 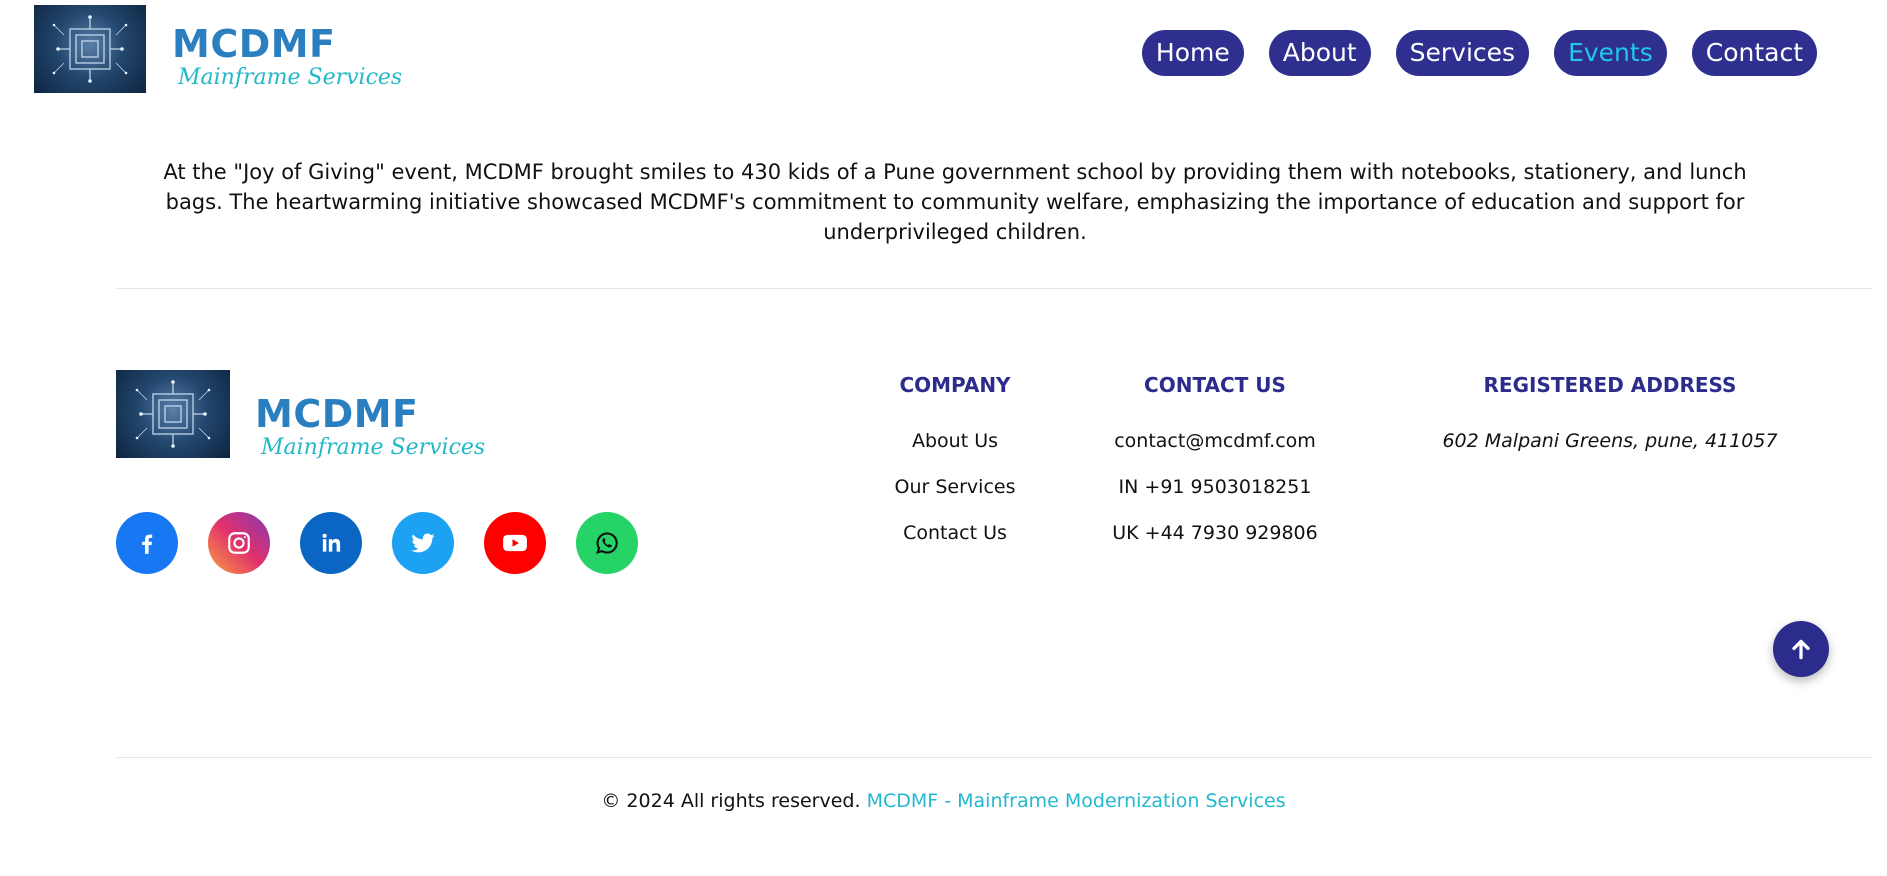 I want to click on footer-brand-subtitle: Mainframe Services, so click(x=373, y=447).